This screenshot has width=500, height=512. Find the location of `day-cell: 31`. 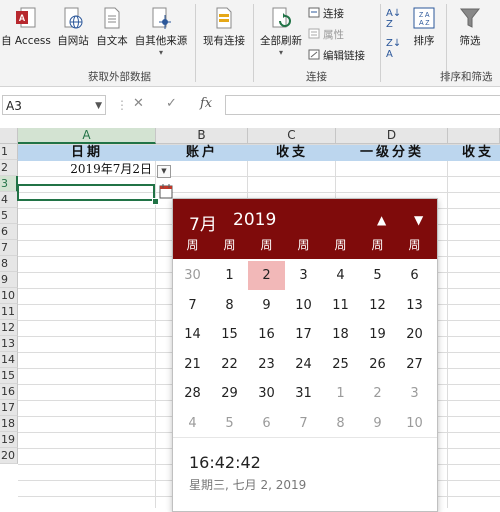

day-cell: 31 is located at coordinates (303, 393).